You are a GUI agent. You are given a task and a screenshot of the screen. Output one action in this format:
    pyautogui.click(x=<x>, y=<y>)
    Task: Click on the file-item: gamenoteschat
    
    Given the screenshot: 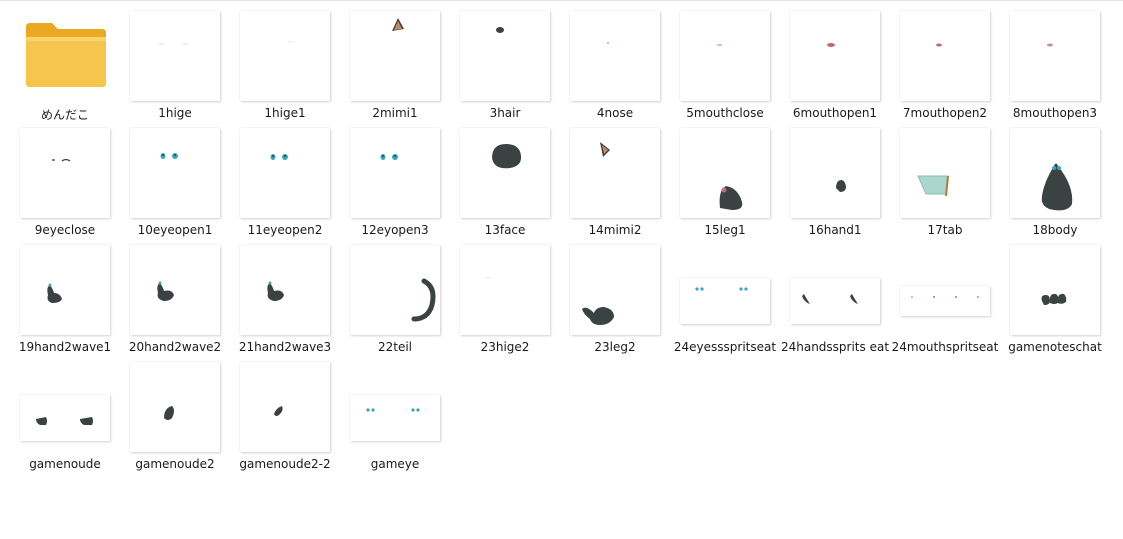 What is the action you would take?
    pyautogui.click(x=1055, y=299)
    